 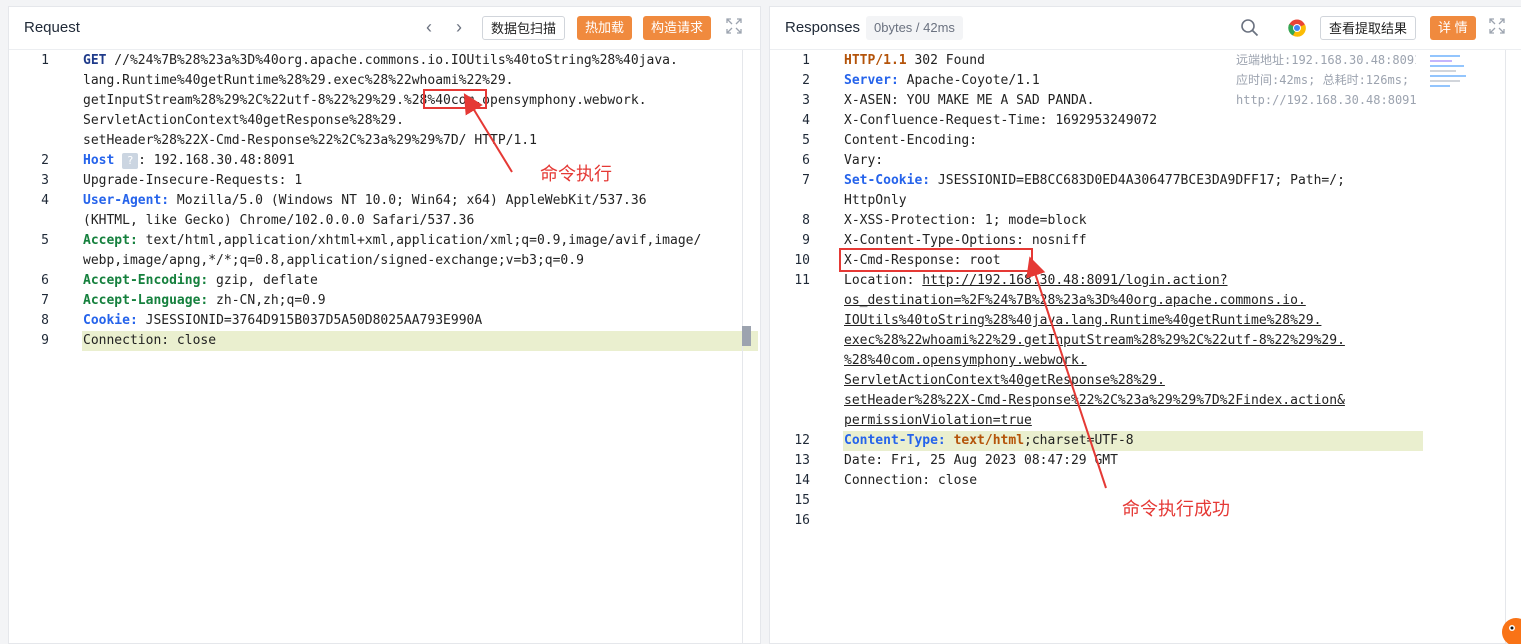 I want to click on request-title: Request, so click(x=52, y=27).